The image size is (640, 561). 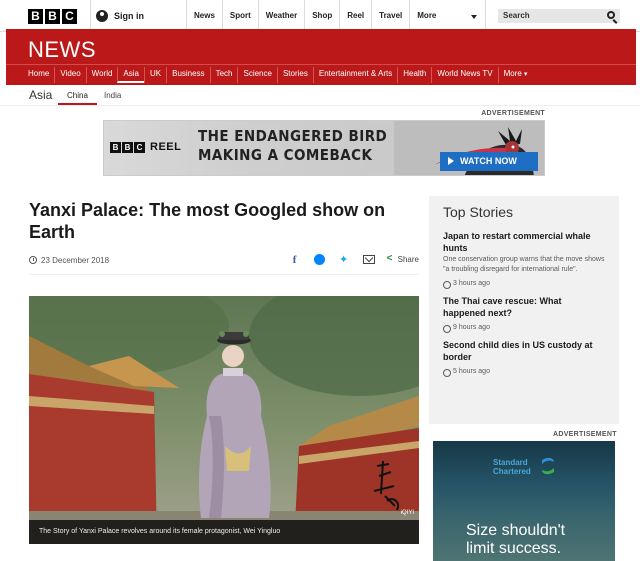 I want to click on news-logo: NEWS, so click(x=62, y=50).